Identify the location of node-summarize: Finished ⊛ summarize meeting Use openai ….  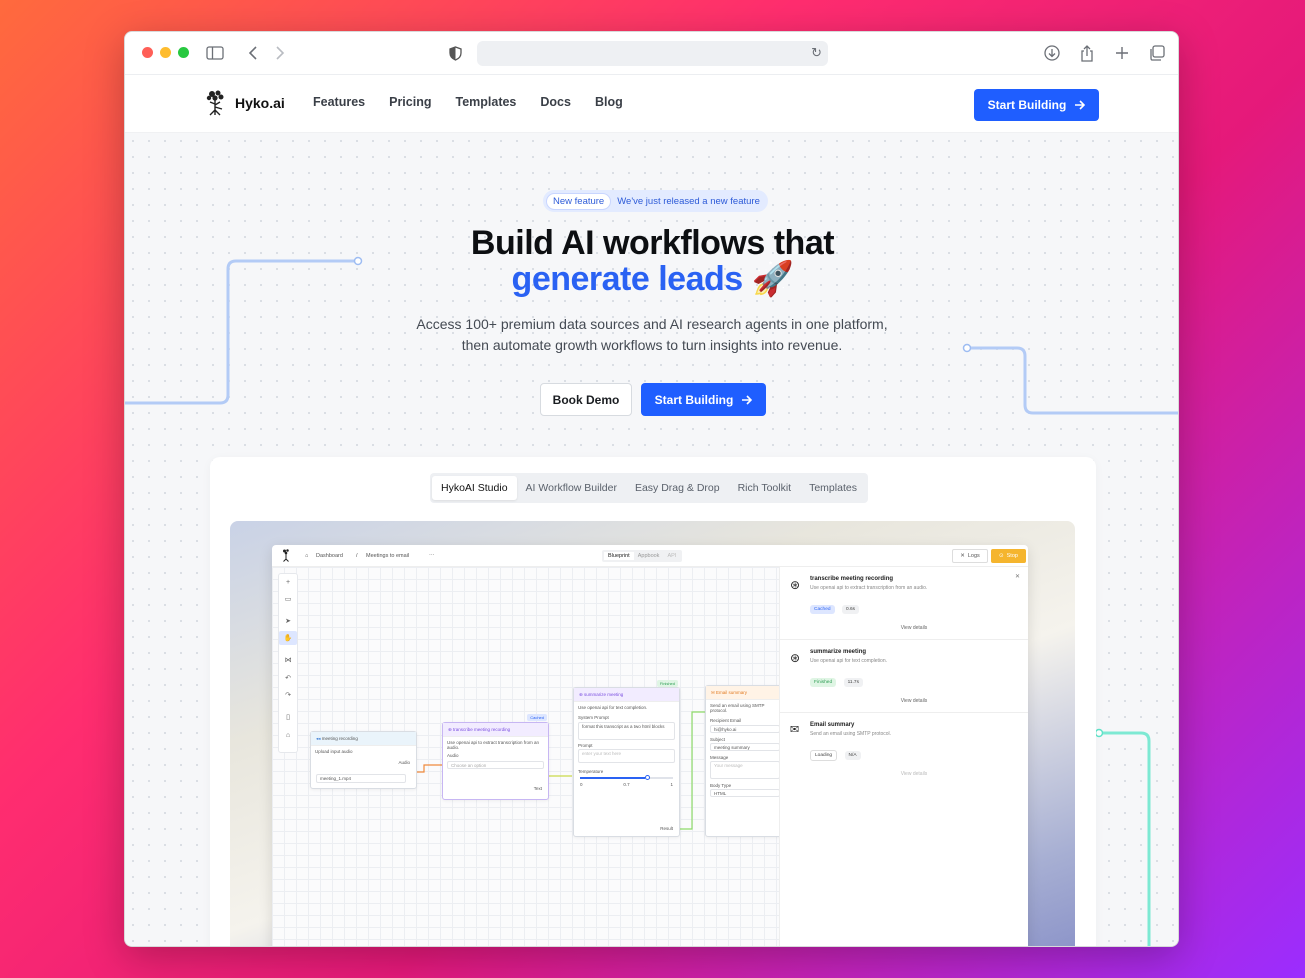
(626, 758).